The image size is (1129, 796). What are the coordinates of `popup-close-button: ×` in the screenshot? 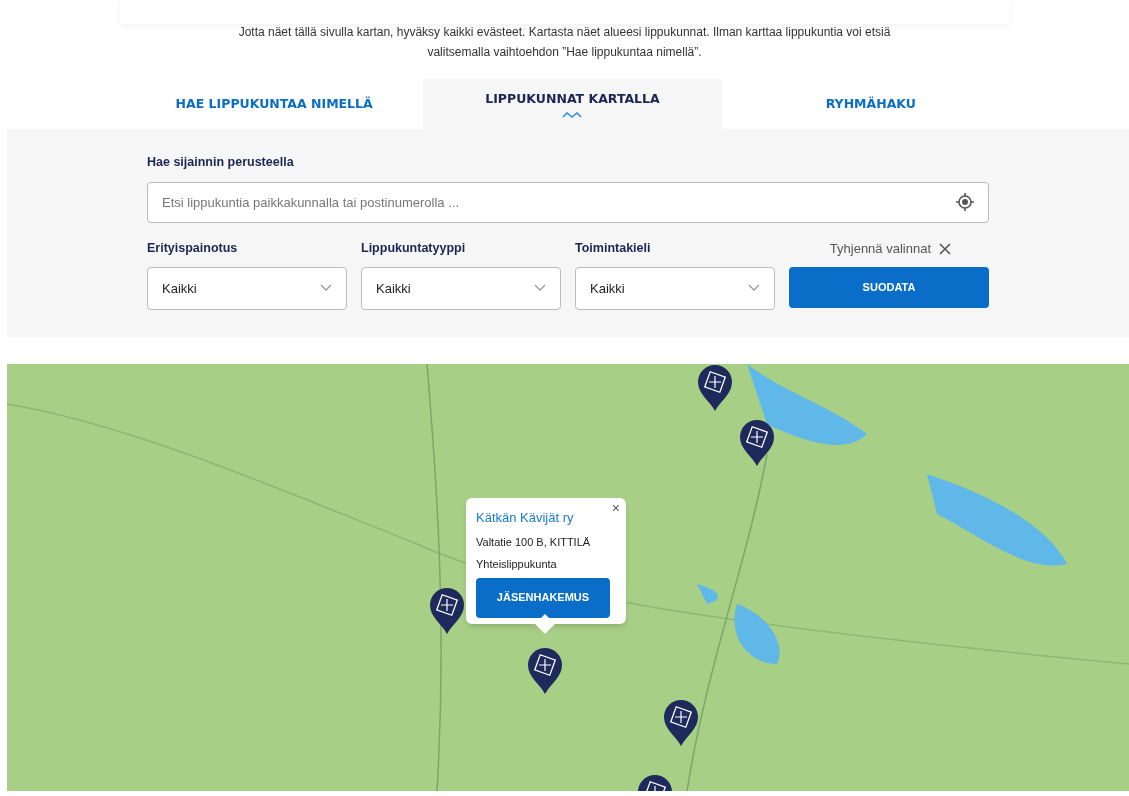 It's located at (615, 508).